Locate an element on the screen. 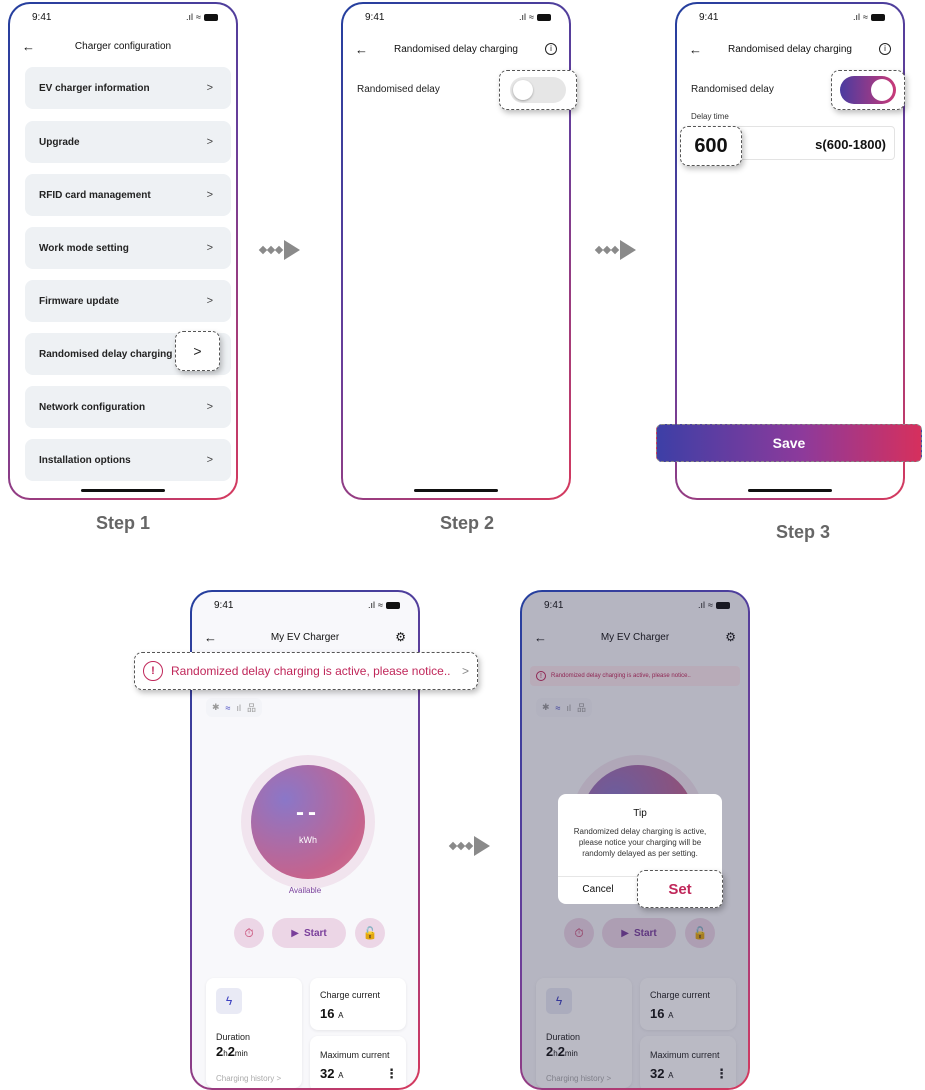 Image resolution: width=925 pixels, height=1090 pixels. step-1-label: Step 1 is located at coordinates (123, 523).